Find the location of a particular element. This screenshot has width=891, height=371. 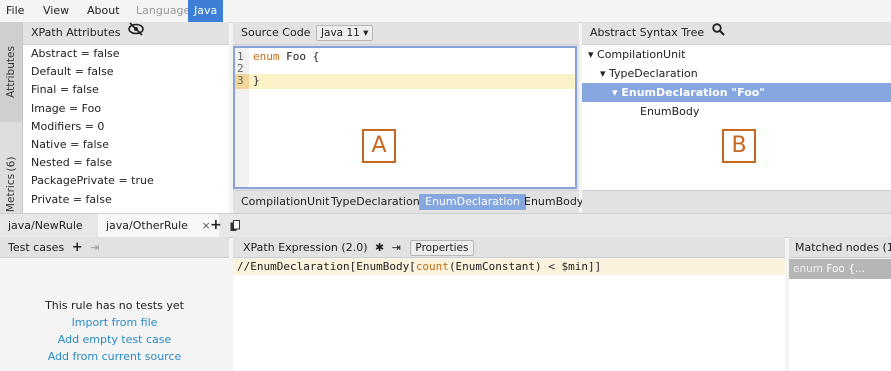

attribute-row: PackagePrivate = true is located at coordinates (126, 181).